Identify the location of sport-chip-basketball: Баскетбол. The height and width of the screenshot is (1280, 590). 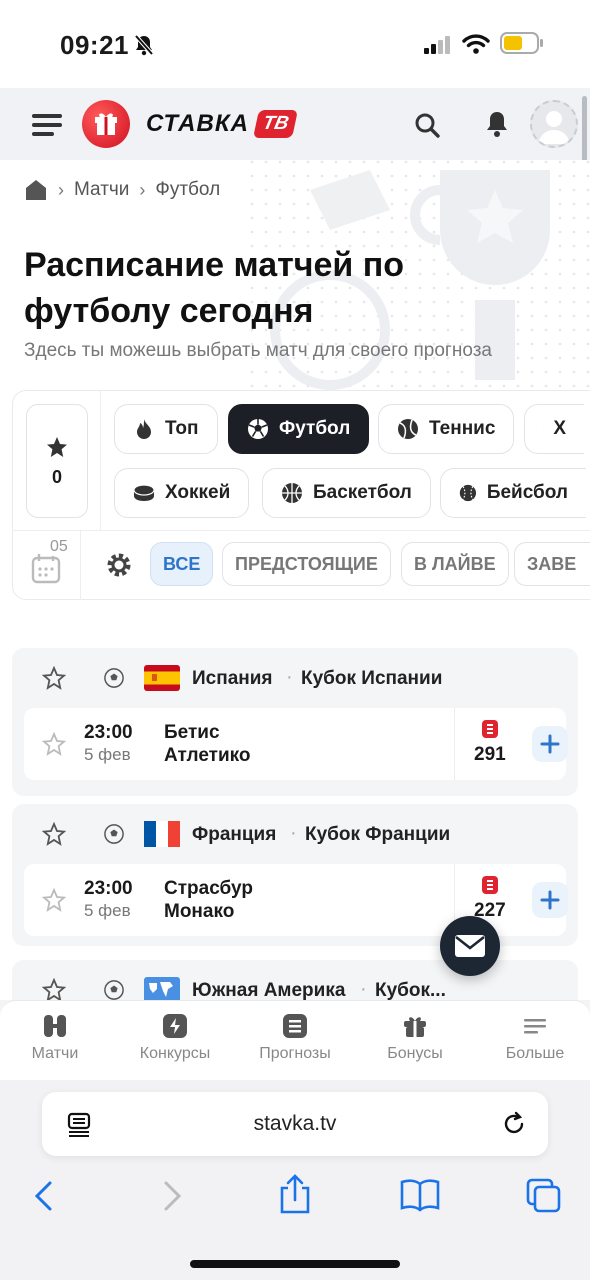
(346, 493).